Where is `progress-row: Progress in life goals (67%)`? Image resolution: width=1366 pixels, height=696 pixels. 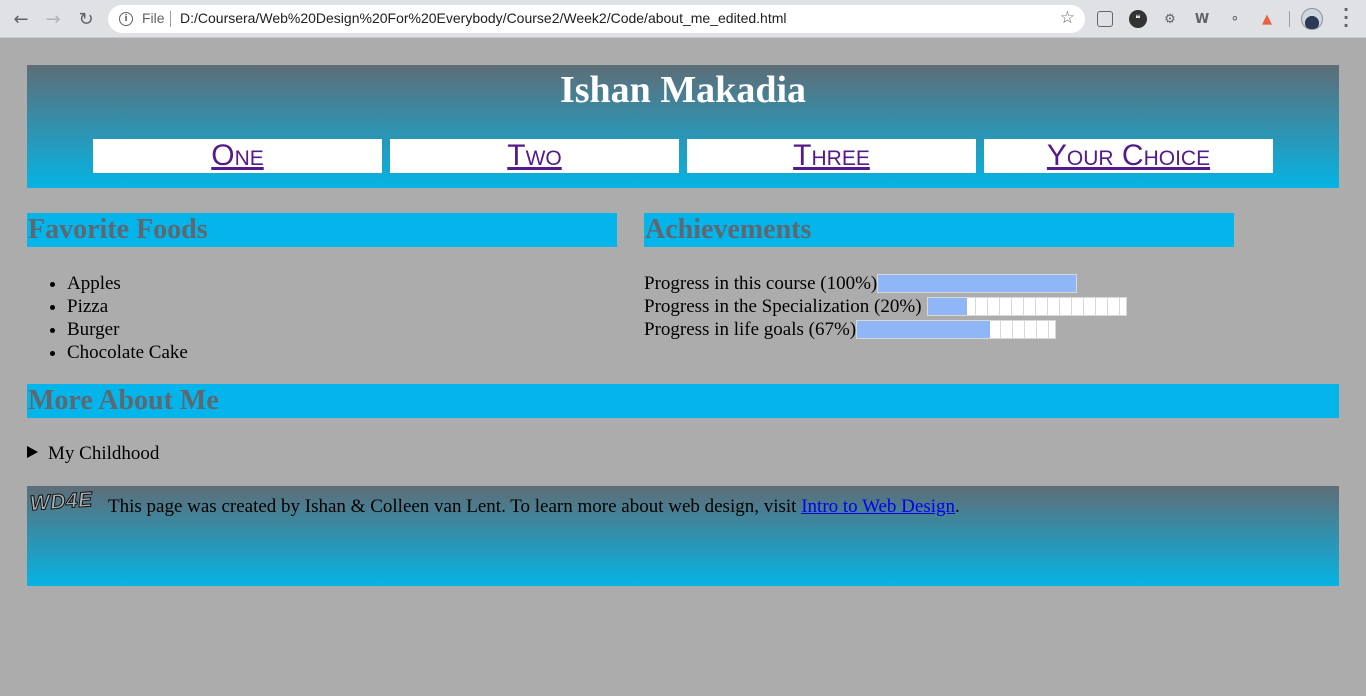 progress-row: Progress in life goals (67%) is located at coordinates (885, 329).